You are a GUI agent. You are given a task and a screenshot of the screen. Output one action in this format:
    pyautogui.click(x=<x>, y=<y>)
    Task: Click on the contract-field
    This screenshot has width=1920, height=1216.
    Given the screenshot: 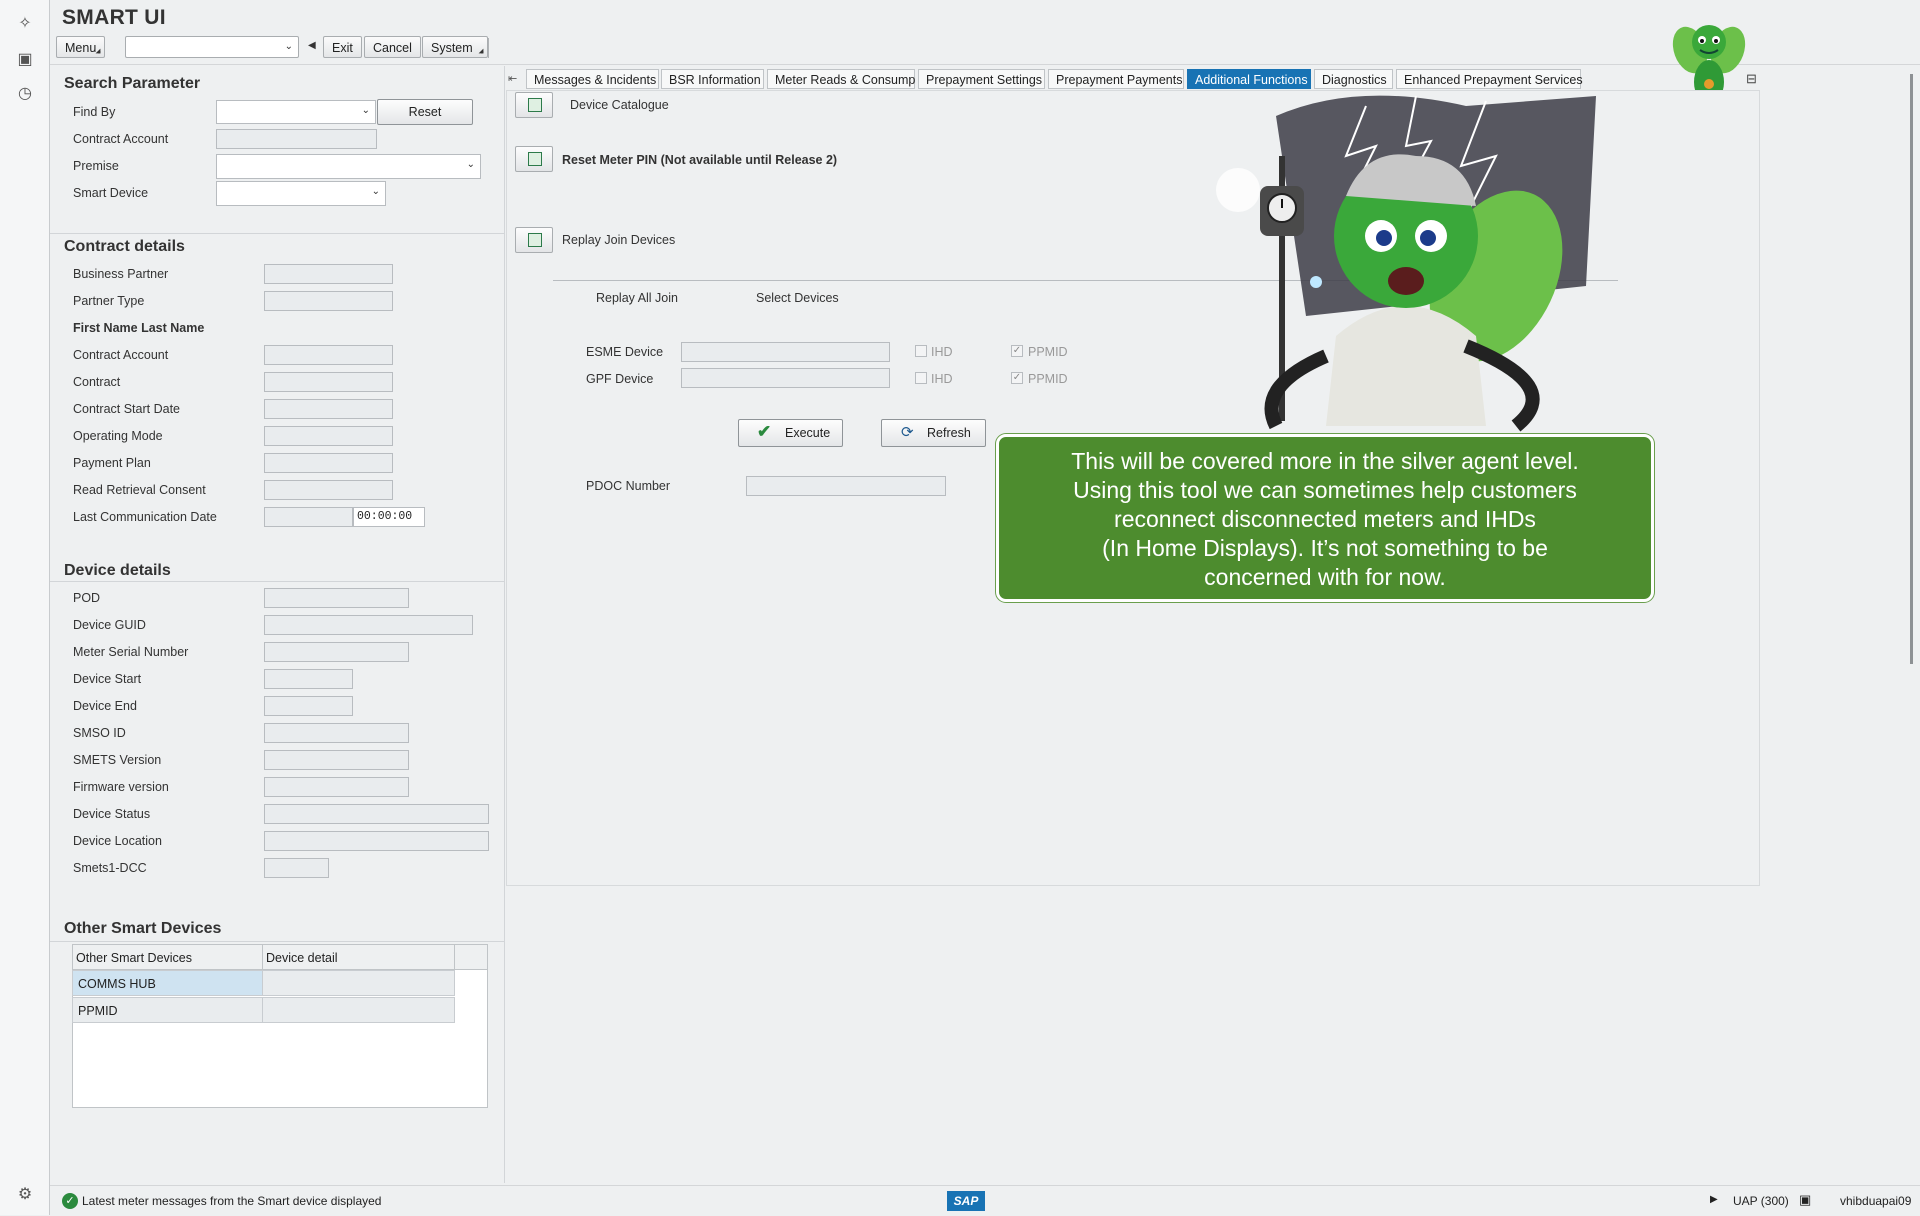 What is the action you would take?
    pyautogui.click(x=328, y=382)
    